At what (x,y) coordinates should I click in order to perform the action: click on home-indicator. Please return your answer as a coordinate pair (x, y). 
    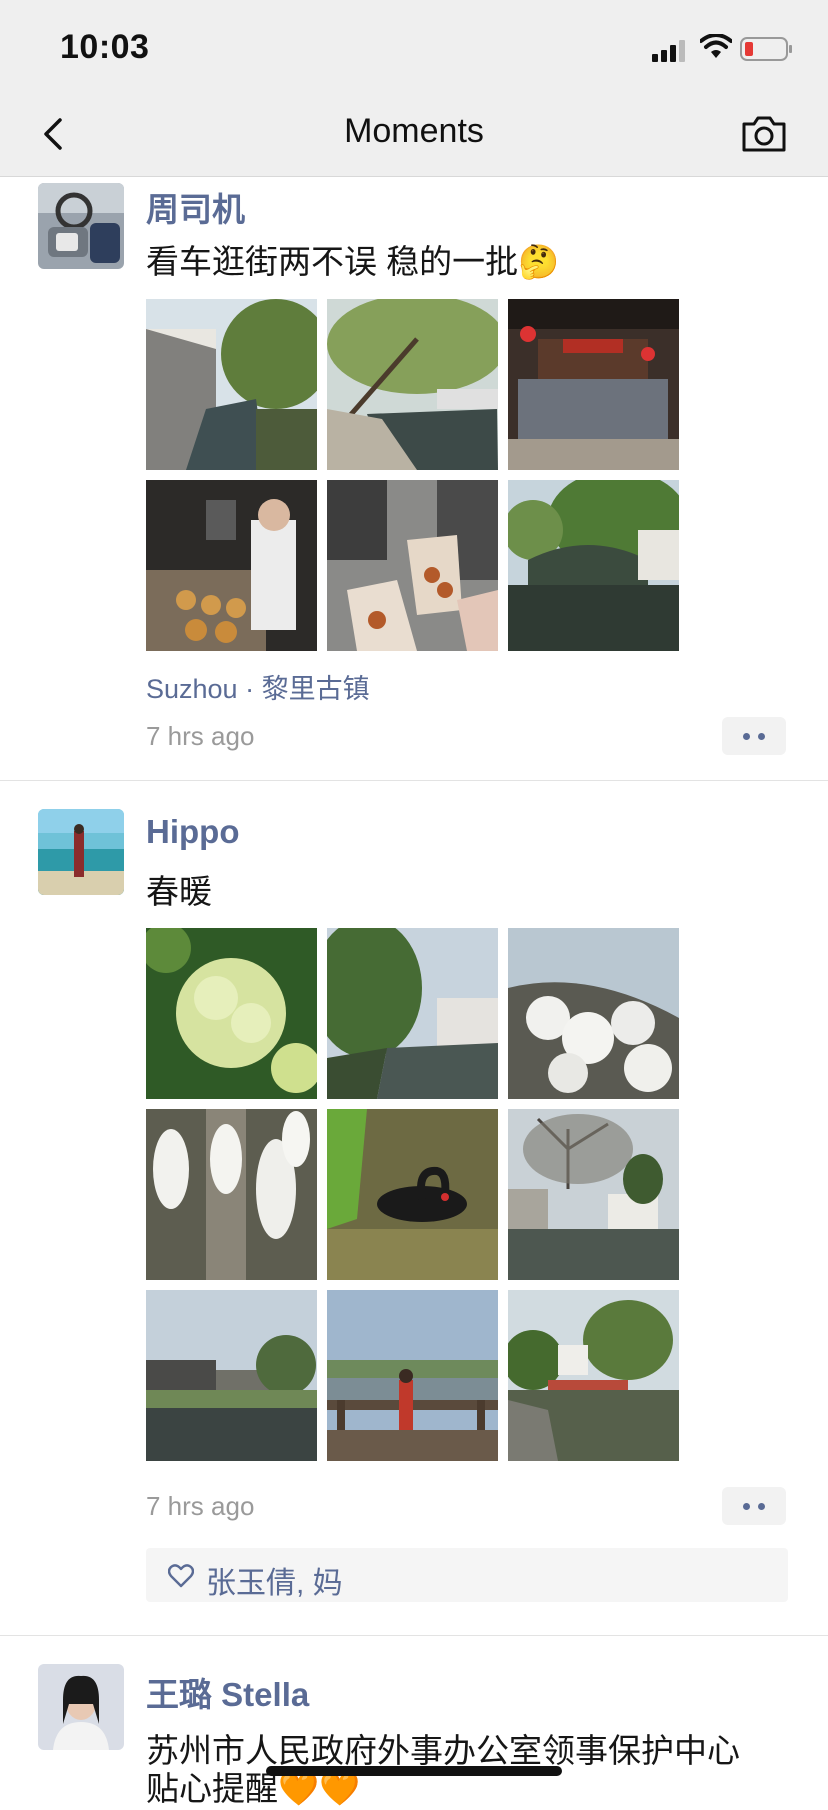
    Looking at the image, I should click on (414, 1771).